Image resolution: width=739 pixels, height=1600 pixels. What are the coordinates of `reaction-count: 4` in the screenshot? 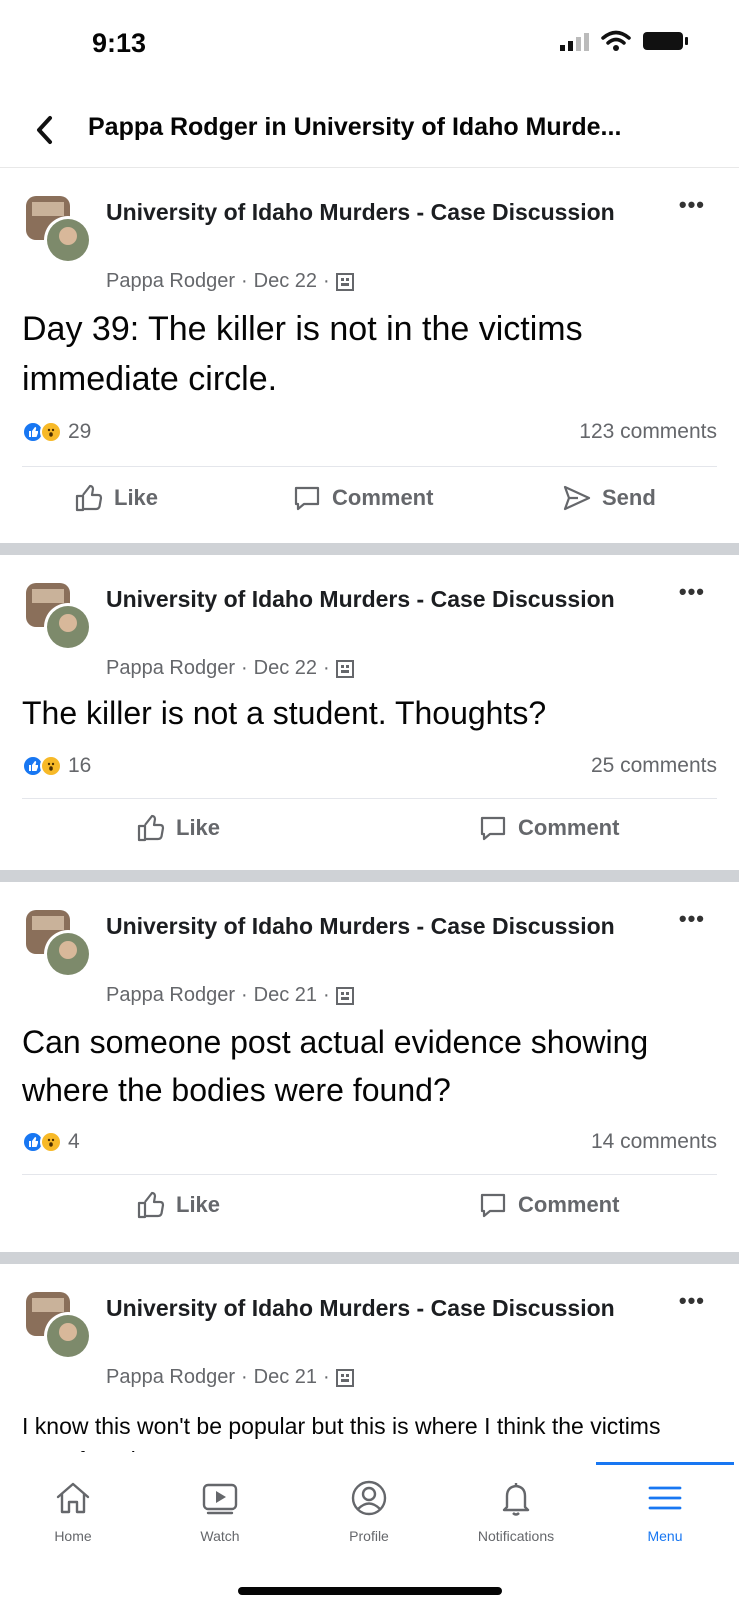 It's located at (74, 1141).